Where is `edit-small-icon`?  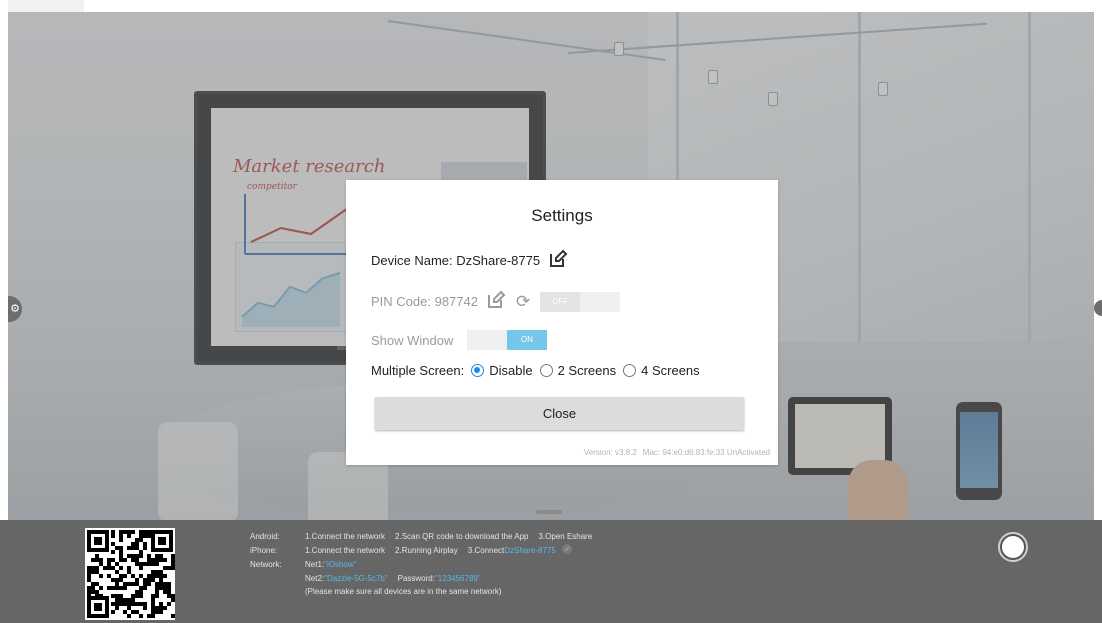
edit-small-icon is located at coordinates (566, 551).